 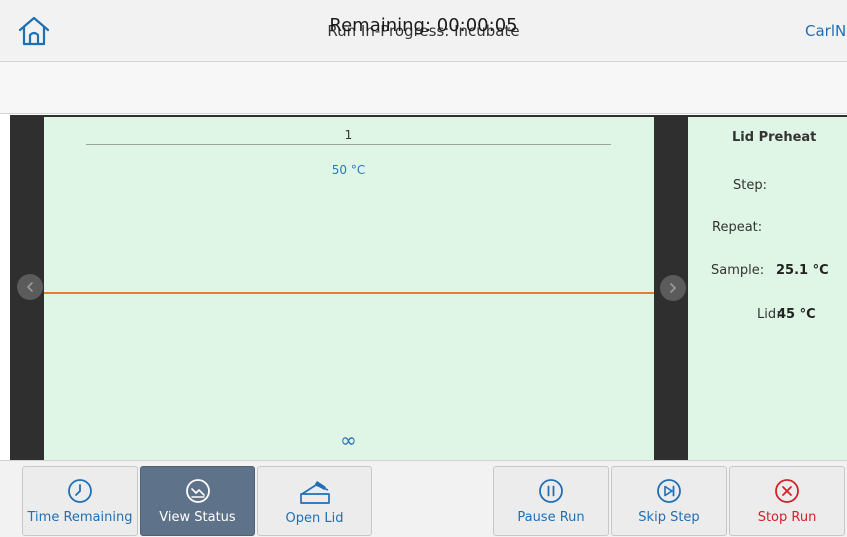 I want to click on sample-temperature: 25.1 °C, so click(x=802, y=270).